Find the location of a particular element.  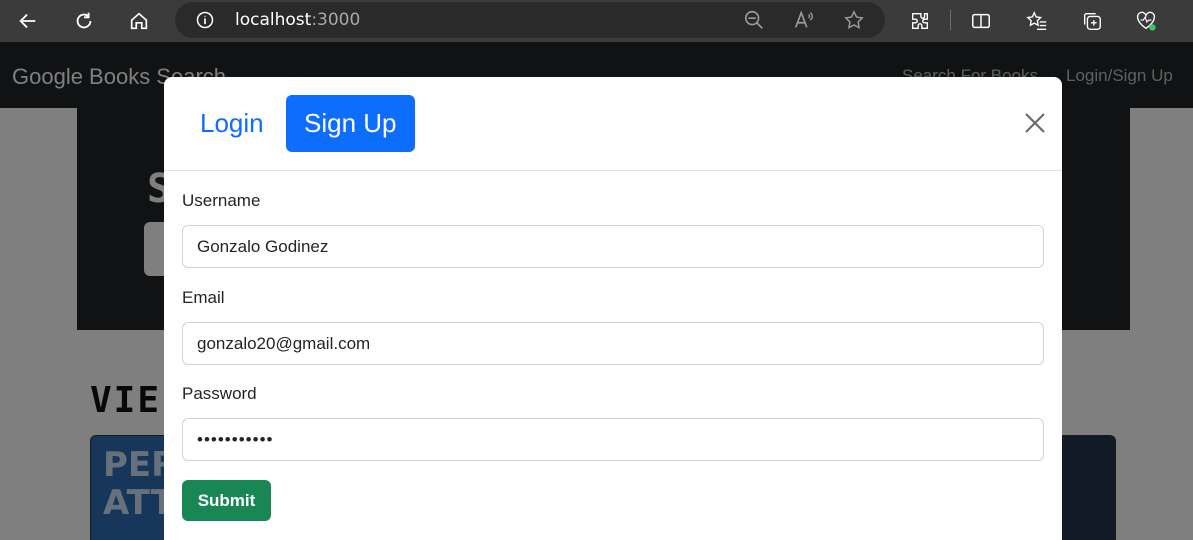

browser-toolbar: localhost:3000 is located at coordinates (596, 21).